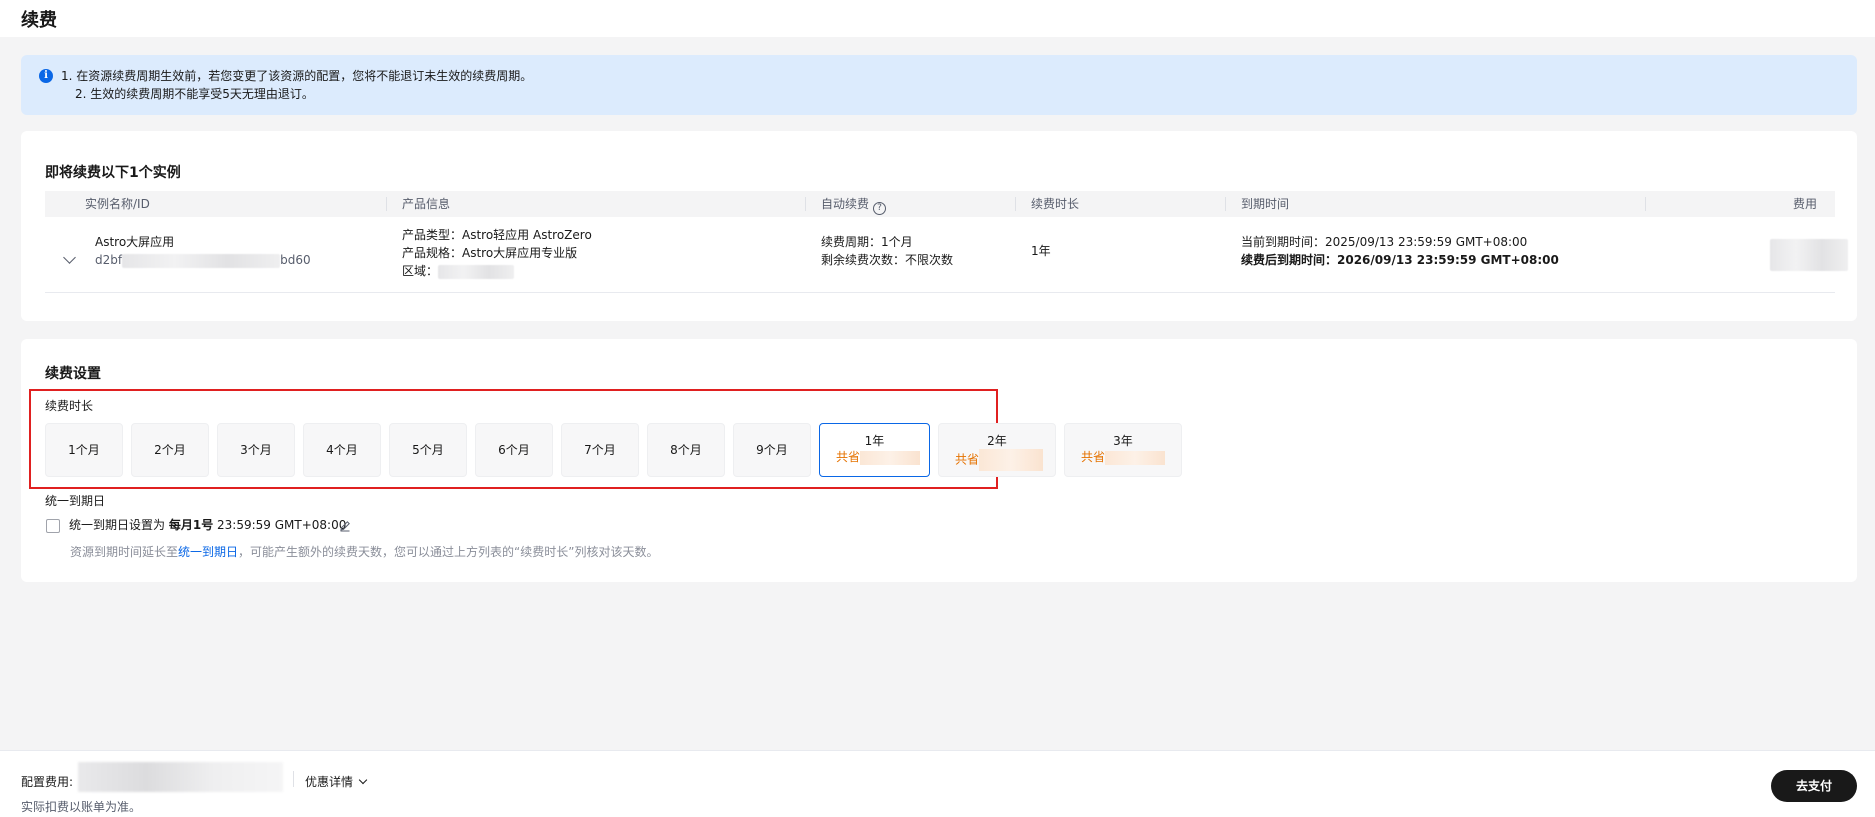 The image size is (1875, 817). What do you see at coordinates (940, 204) in the screenshot?
I see `table-header: 实例名称/ID 产品信息 自动续费? 续费时长 到期时间 费用` at bounding box center [940, 204].